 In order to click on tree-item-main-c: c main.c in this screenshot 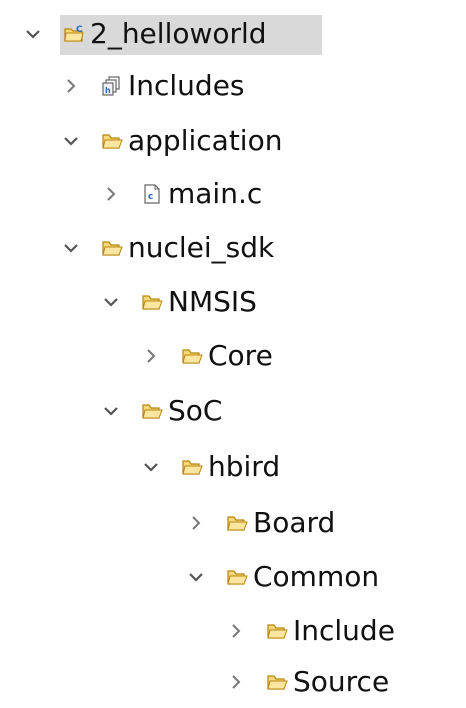, I will do `click(131, 194)`.